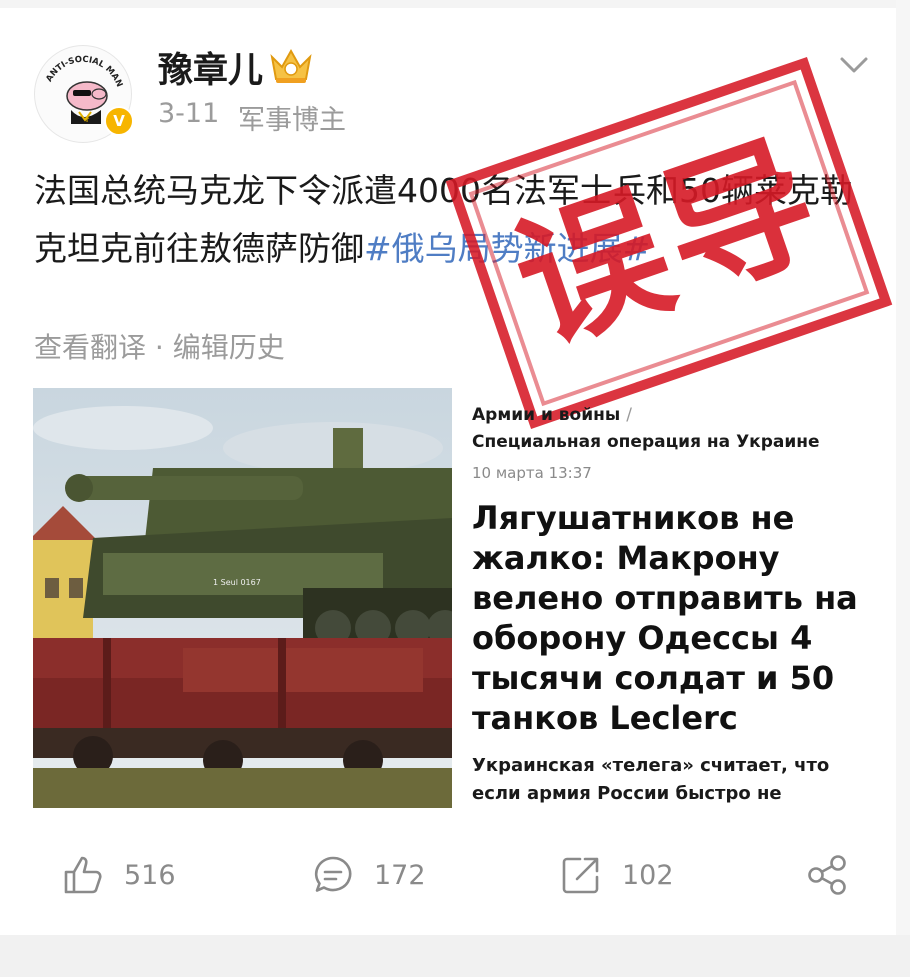 Image resolution: width=910 pixels, height=977 pixels. I want to click on top-divider, so click(455, 4).